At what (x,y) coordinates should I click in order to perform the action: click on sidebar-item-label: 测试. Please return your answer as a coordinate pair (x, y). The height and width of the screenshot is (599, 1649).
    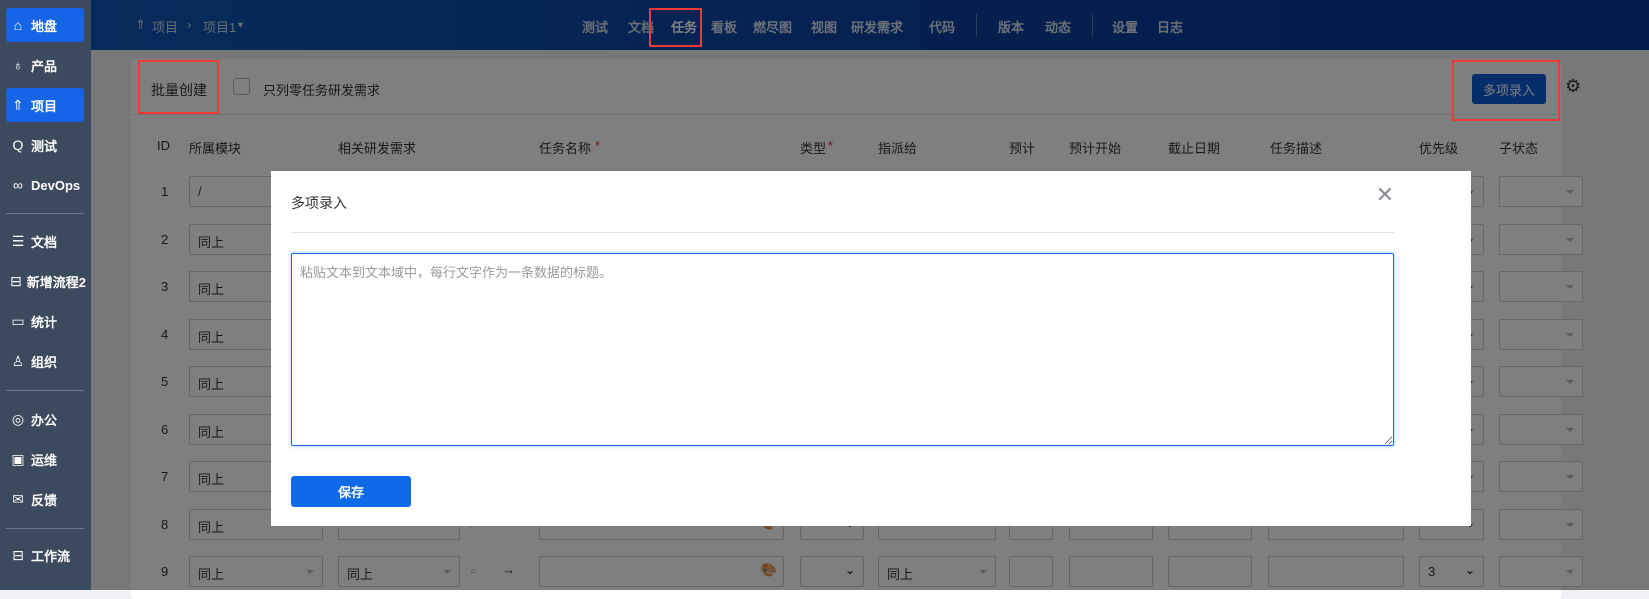
    Looking at the image, I should click on (44, 146).